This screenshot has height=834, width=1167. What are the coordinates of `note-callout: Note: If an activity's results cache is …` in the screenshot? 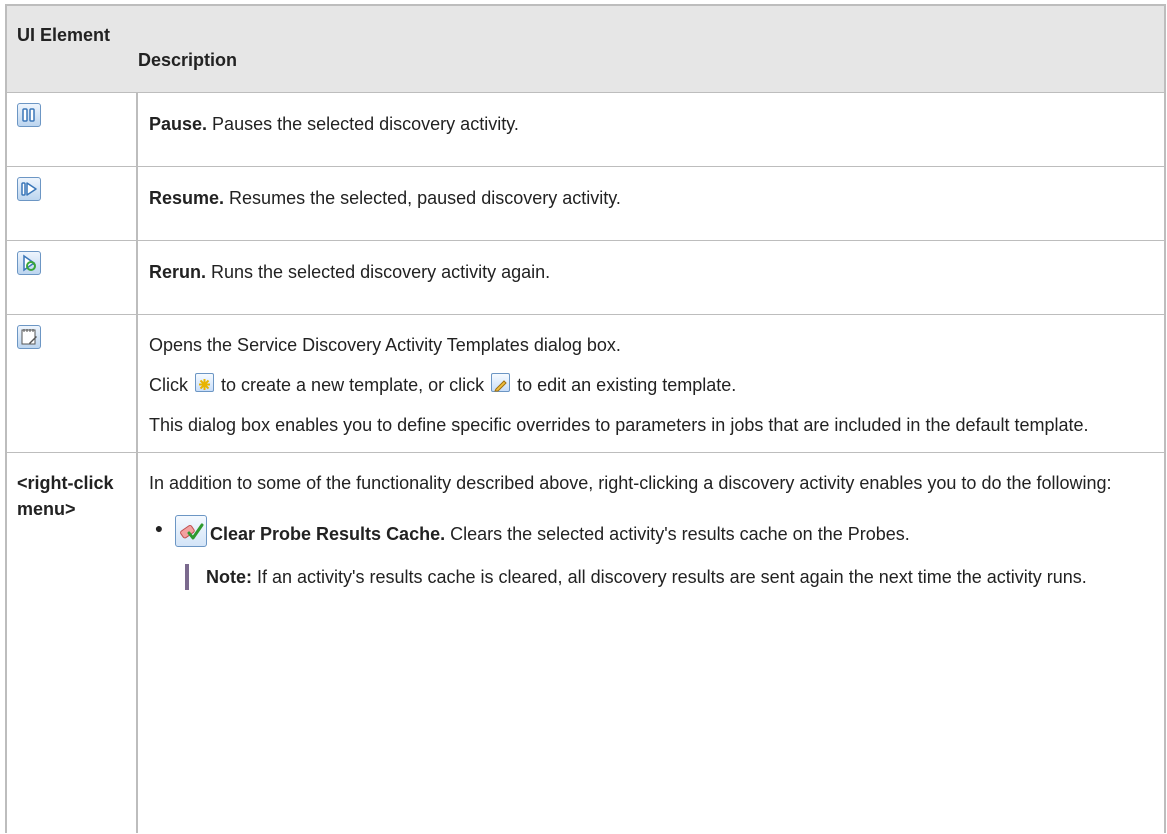 It's located at (668, 577).